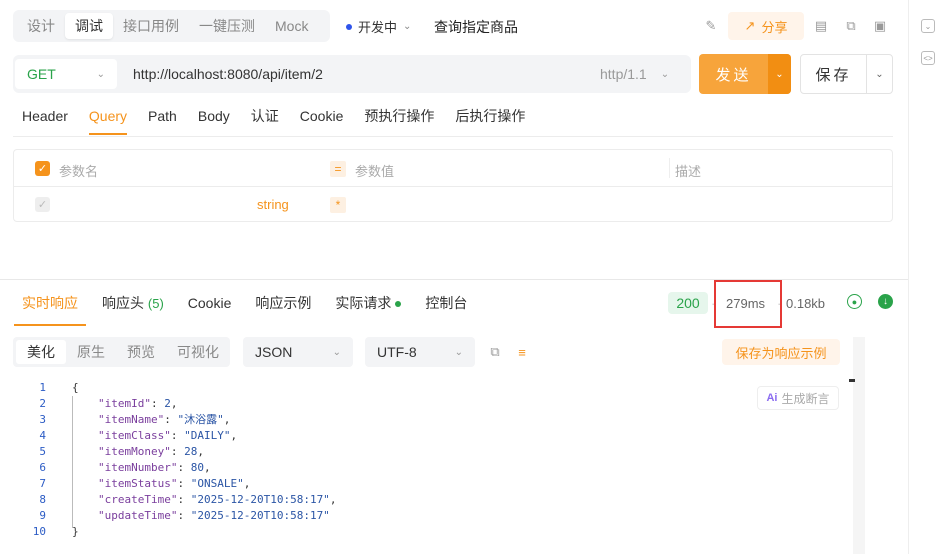 The width and height of the screenshot is (938, 554). I want to click on top-tab-bar: 设计 调试 接口用例 一键压测 Mock, so click(171, 26).